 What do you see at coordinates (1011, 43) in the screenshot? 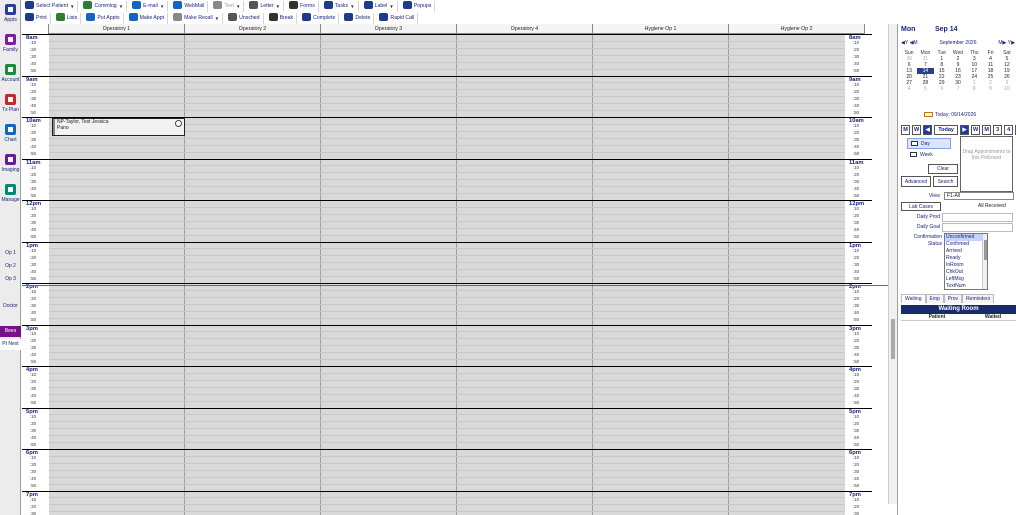
I see `next-year-button: Y▶` at bounding box center [1011, 43].